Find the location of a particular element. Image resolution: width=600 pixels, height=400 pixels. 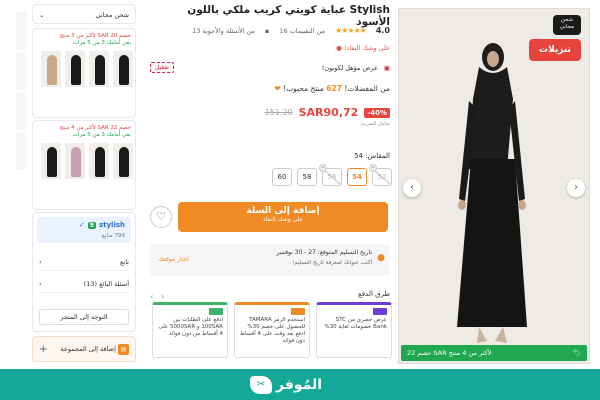

add-to-cart-button: إضافة إلى السلة على وشك النفاذ is located at coordinates (283, 217).